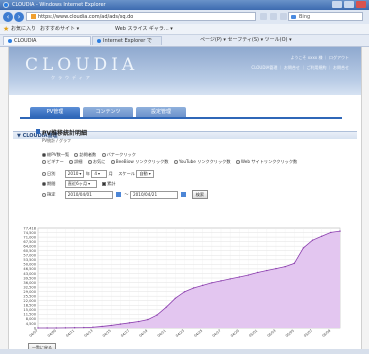 The height and width of the screenshot is (354, 369). Describe the element at coordinates (89, 162) in the screenshot. I see `radio-favorites` at that location.